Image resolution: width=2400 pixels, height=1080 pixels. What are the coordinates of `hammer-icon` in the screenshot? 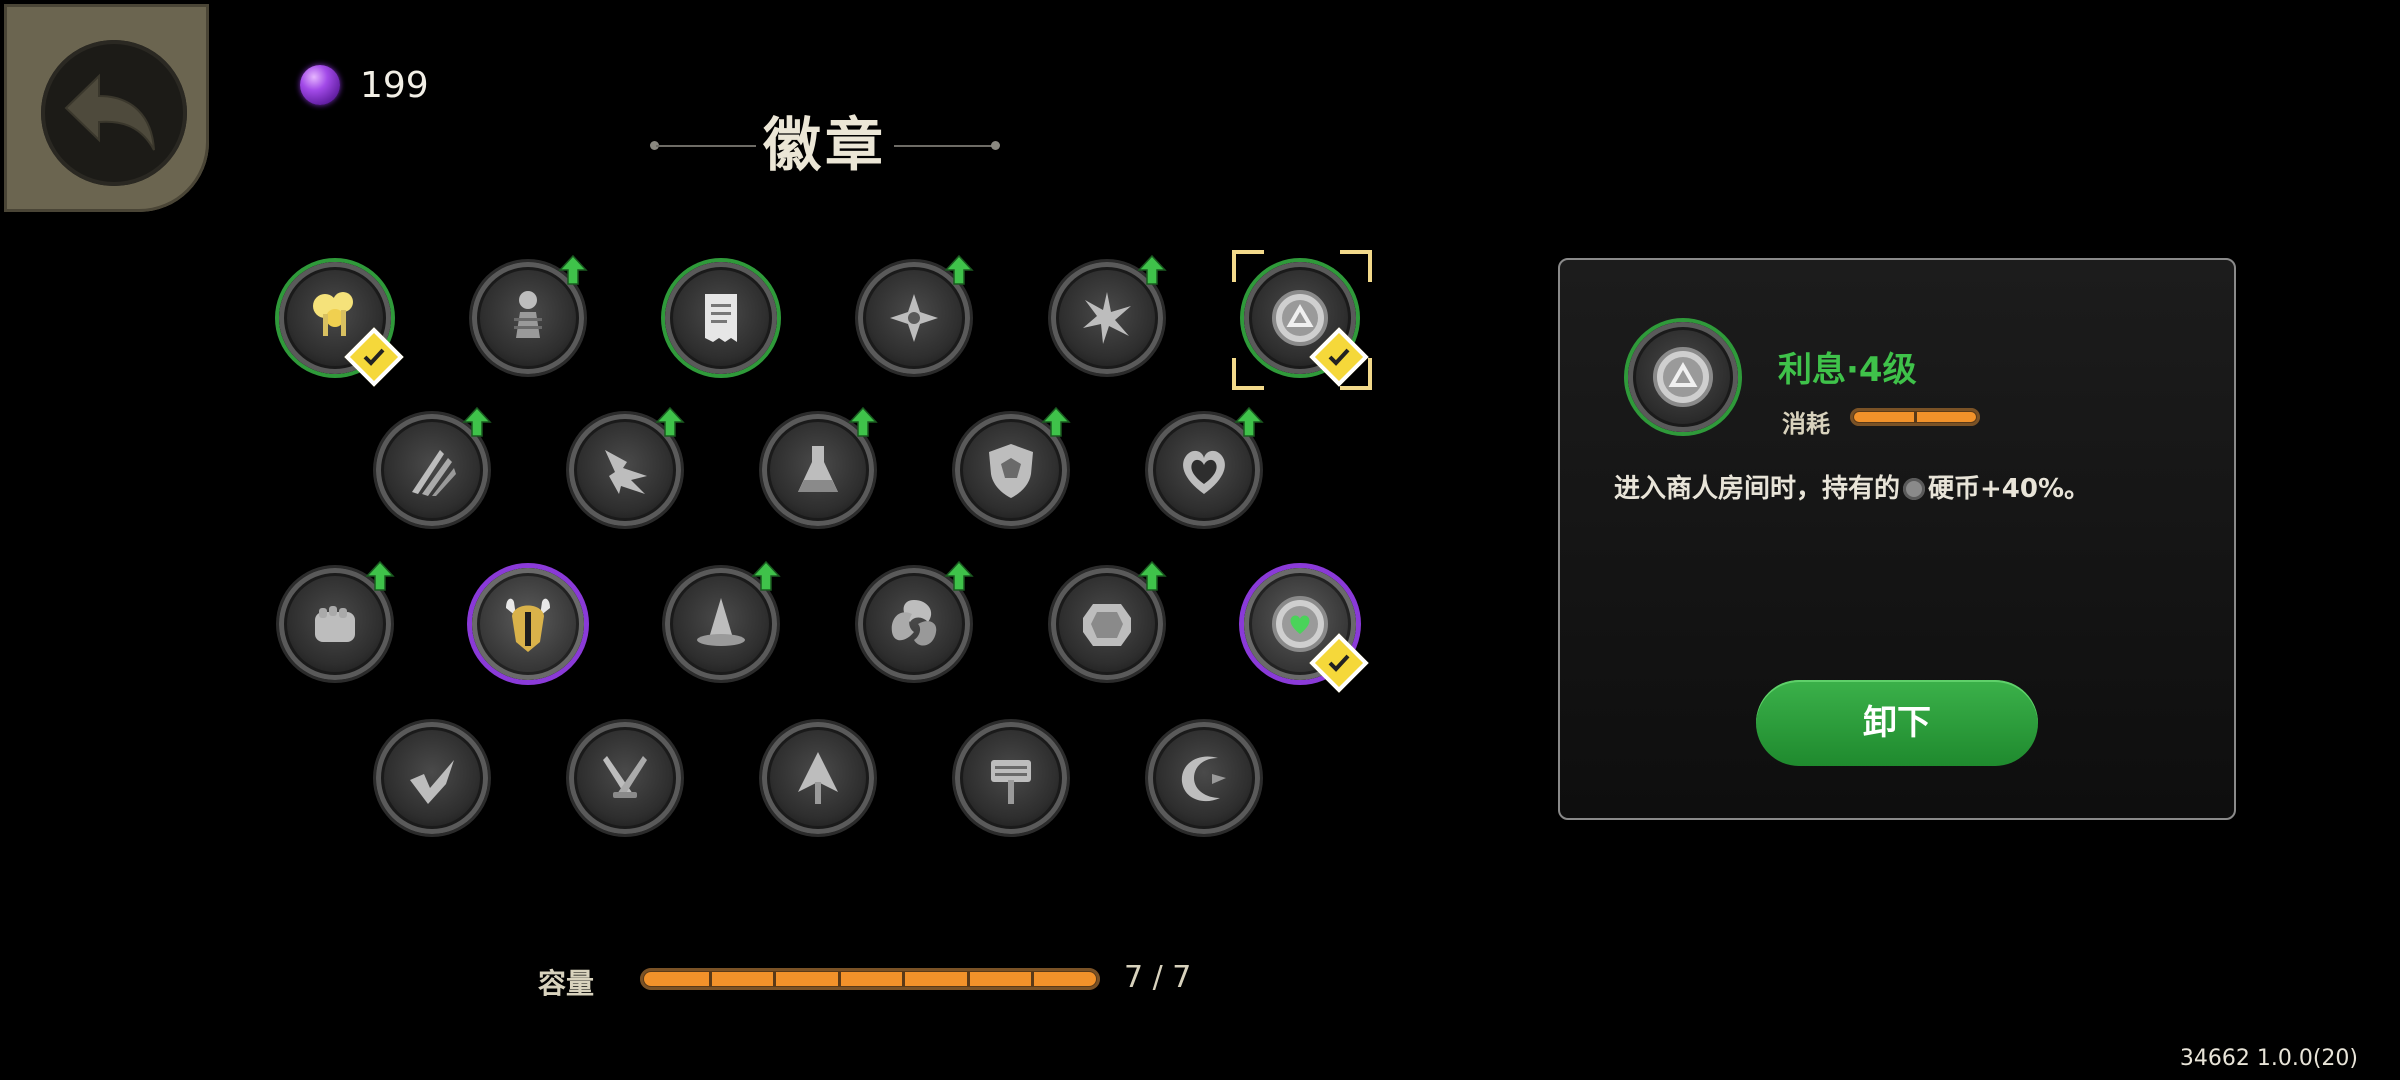 It's located at (1011, 782).